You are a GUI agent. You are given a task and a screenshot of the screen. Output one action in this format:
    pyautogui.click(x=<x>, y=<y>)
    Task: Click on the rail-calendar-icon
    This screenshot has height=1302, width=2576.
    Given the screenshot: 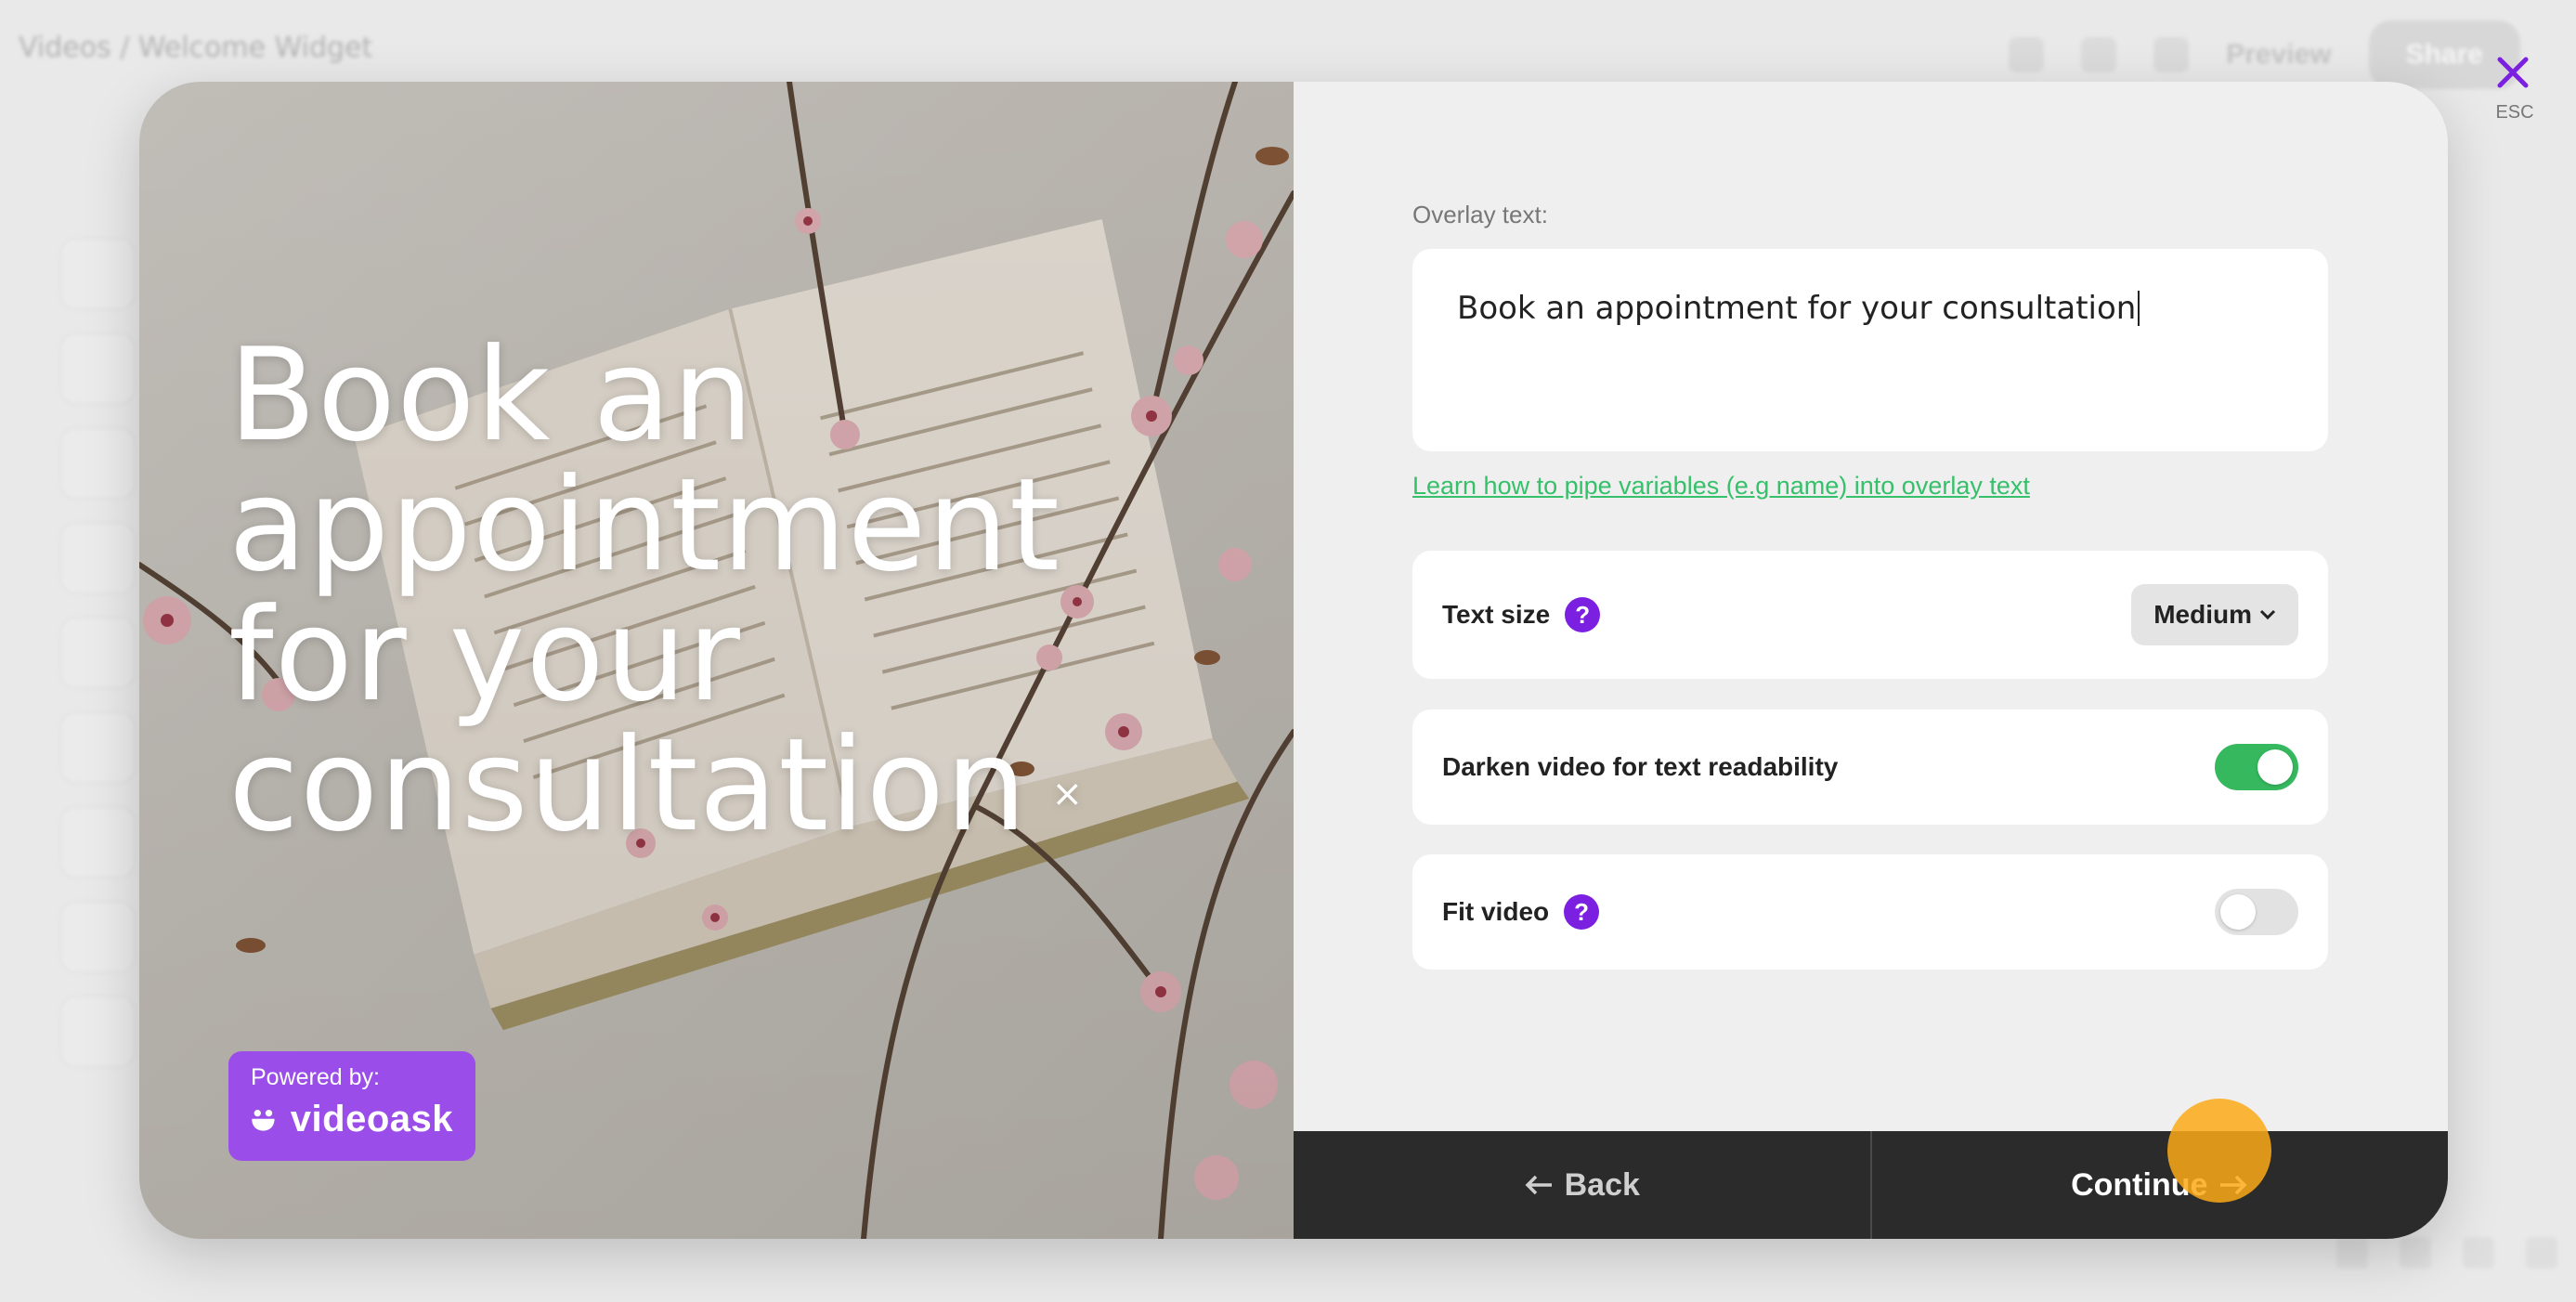 What is the action you would take?
    pyautogui.click(x=97, y=937)
    